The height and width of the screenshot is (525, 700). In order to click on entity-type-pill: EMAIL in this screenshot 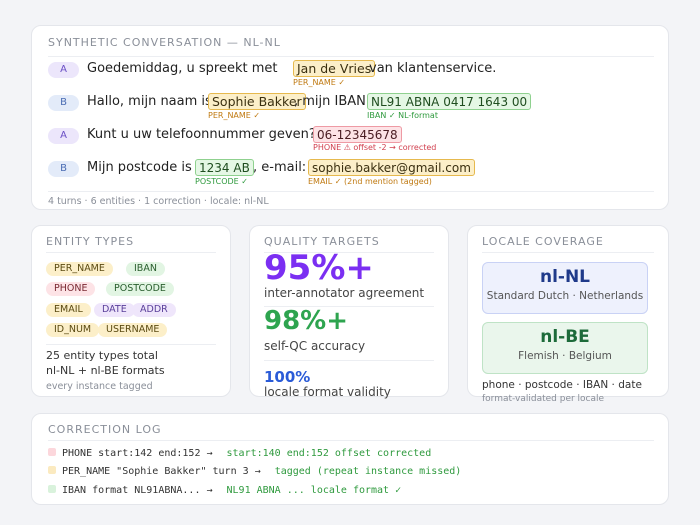, I will do `click(68, 310)`.